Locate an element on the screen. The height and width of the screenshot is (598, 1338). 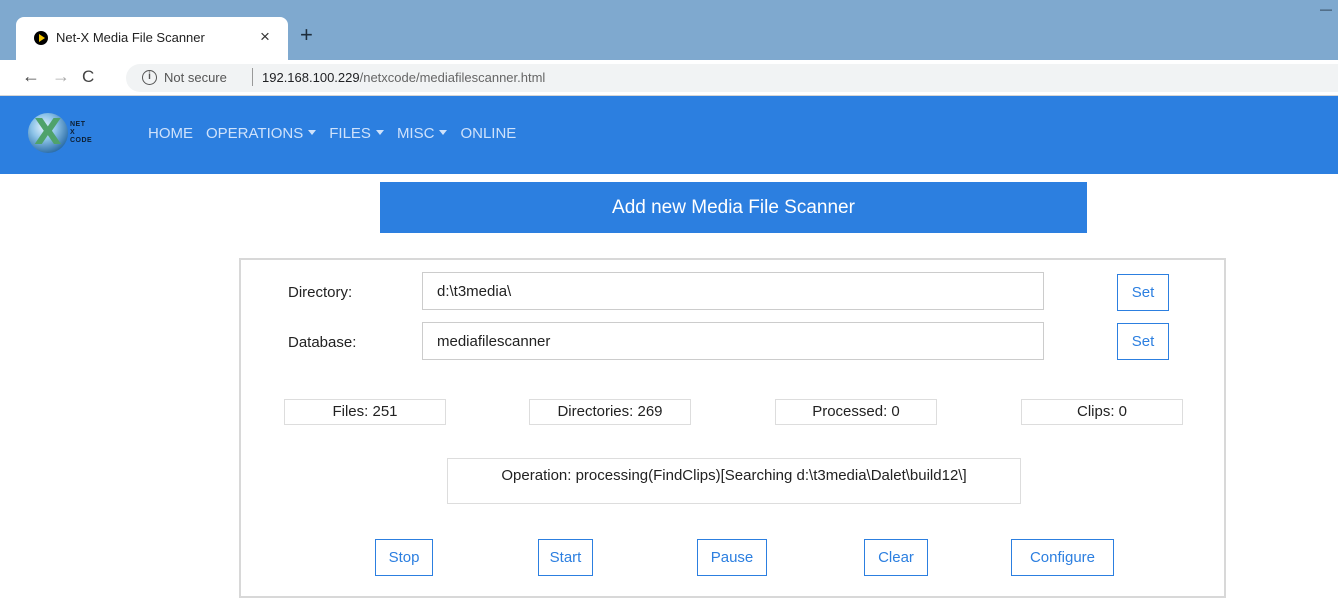
nav-item-misc: MISC is located at coordinates (422, 133).